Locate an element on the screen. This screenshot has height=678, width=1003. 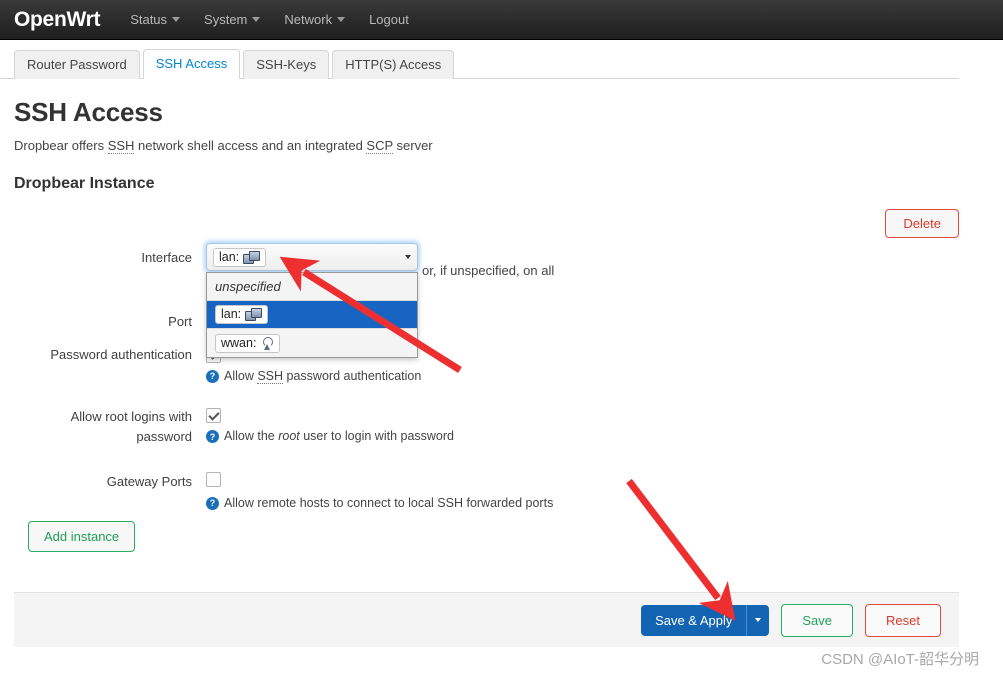
save-button: Save is located at coordinates (817, 620).